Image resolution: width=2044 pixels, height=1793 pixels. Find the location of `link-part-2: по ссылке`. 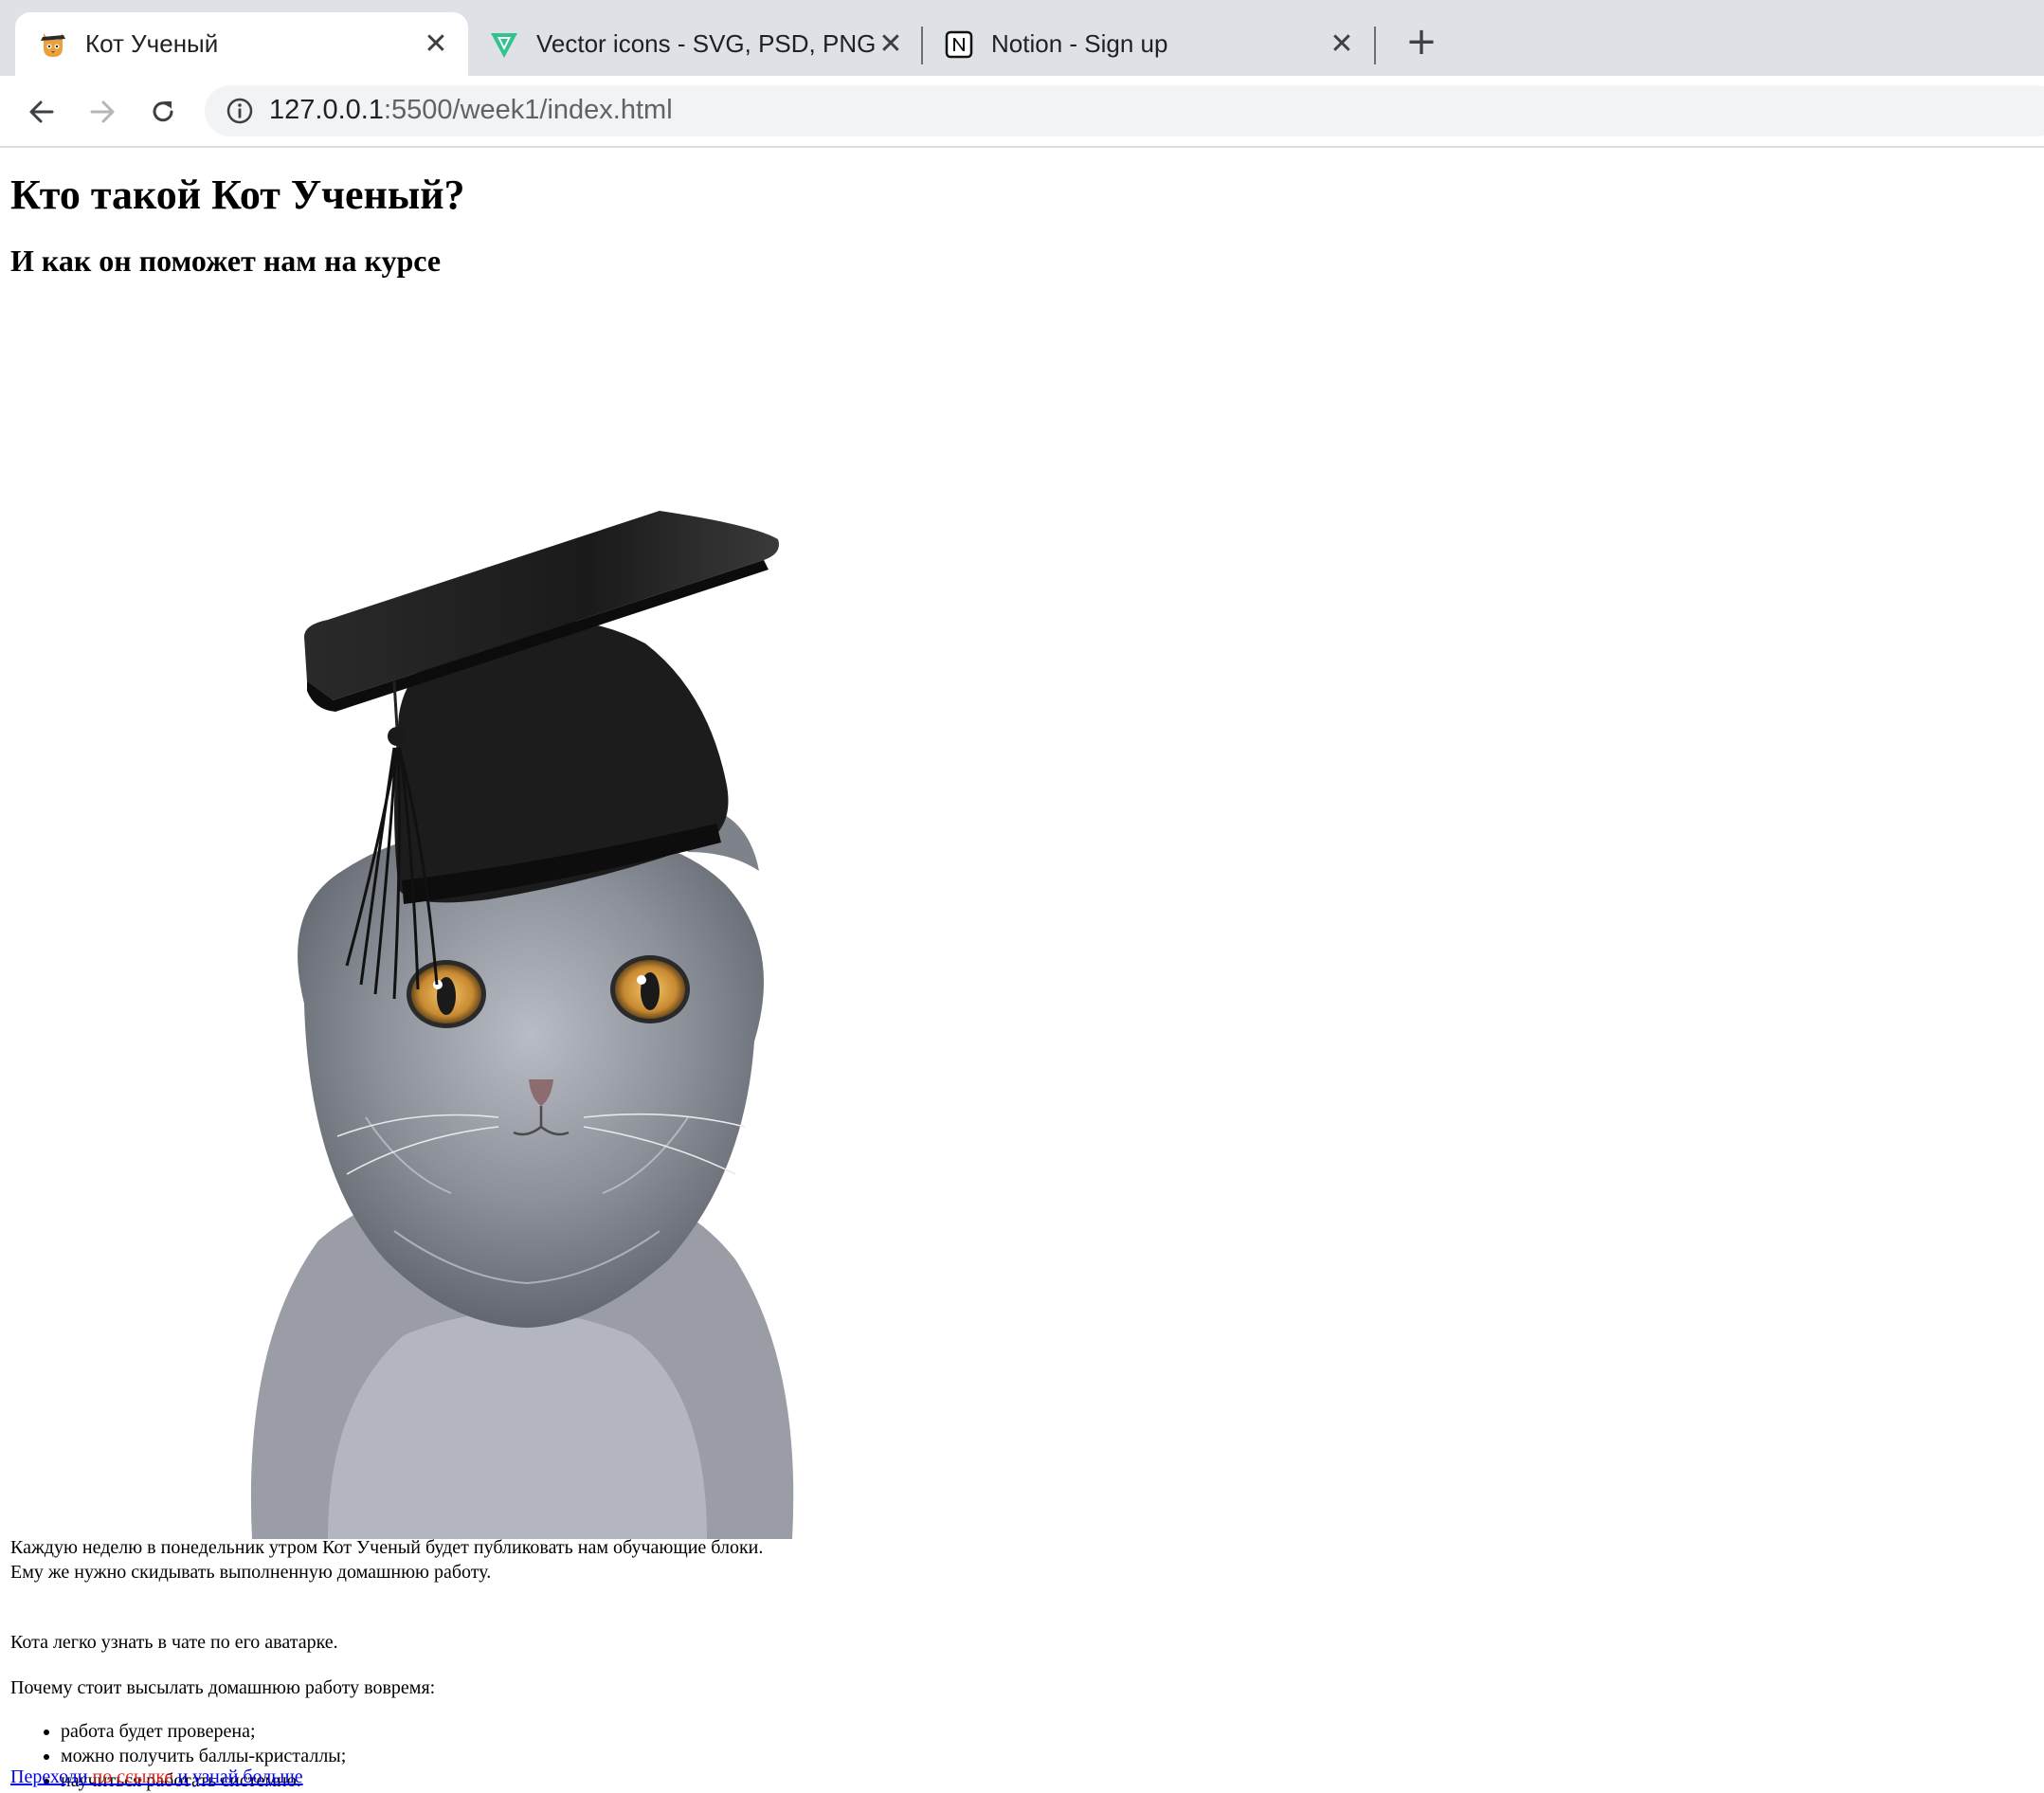

link-part-2: по ссылке is located at coordinates (132, 1776).